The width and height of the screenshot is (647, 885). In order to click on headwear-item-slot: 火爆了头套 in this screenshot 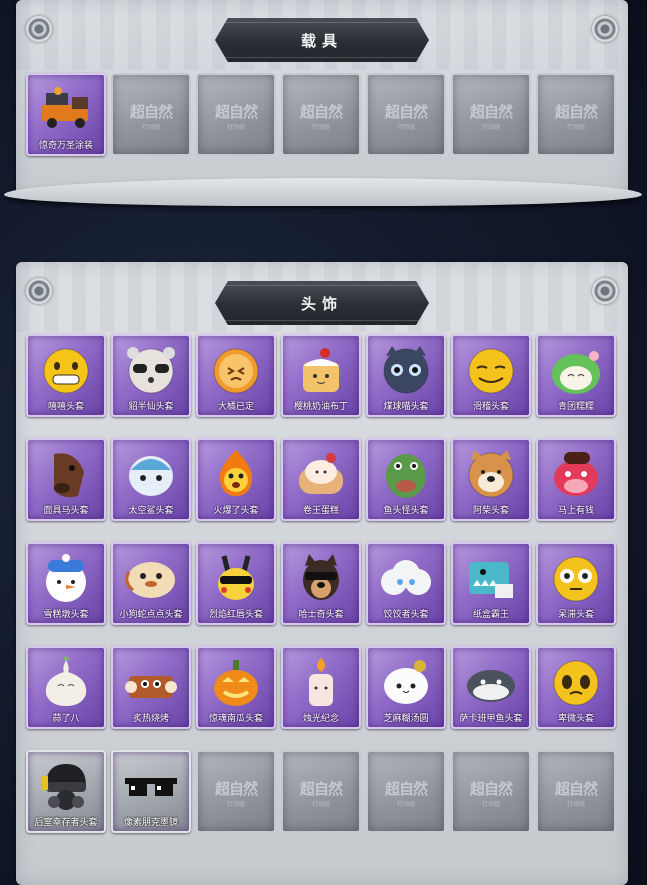, I will do `click(236, 479)`.